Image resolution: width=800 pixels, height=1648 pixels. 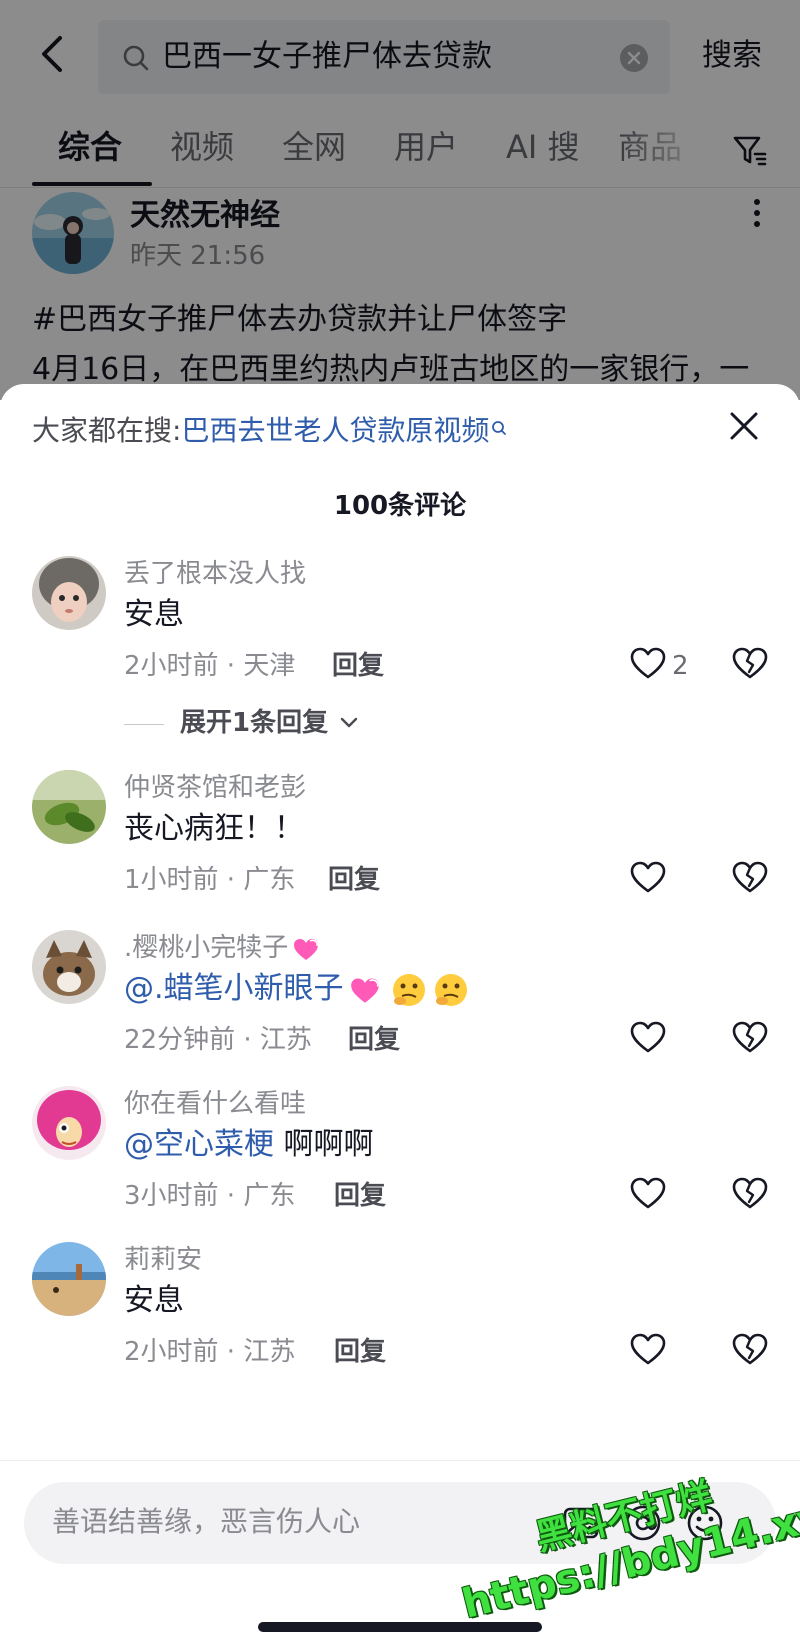 What do you see at coordinates (206, 948) in the screenshot?
I see `comment-username-text: .樱桃小完犊子` at bounding box center [206, 948].